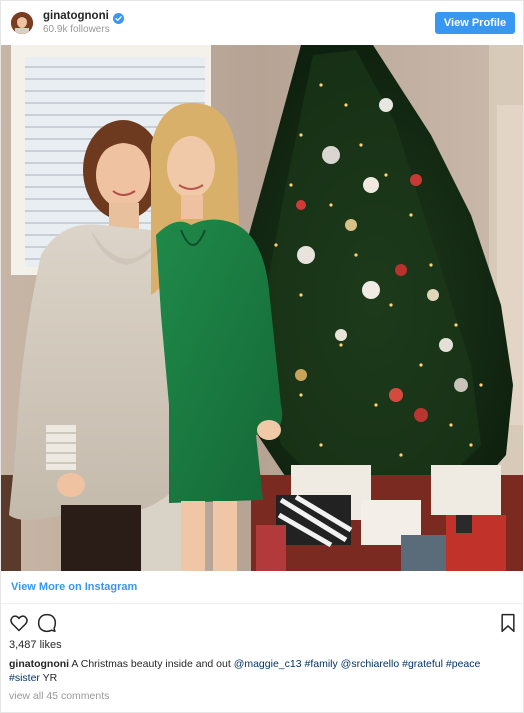  What do you see at coordinates (39, 664) in the screenshot?
I see `caption-username: ginatognoni` at bounding box center [39, 664].